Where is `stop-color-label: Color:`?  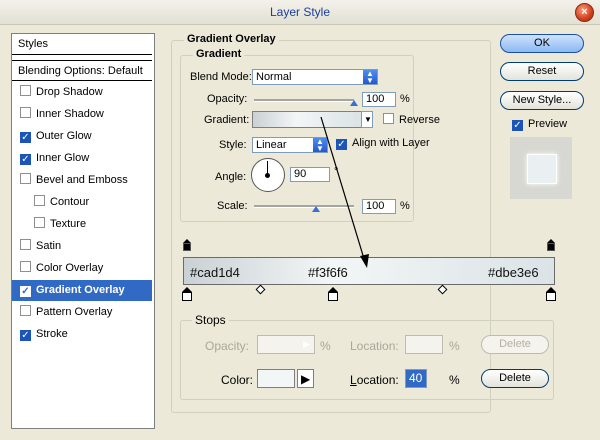 stop-color-label: Color: is located at coordinates (237, 380).